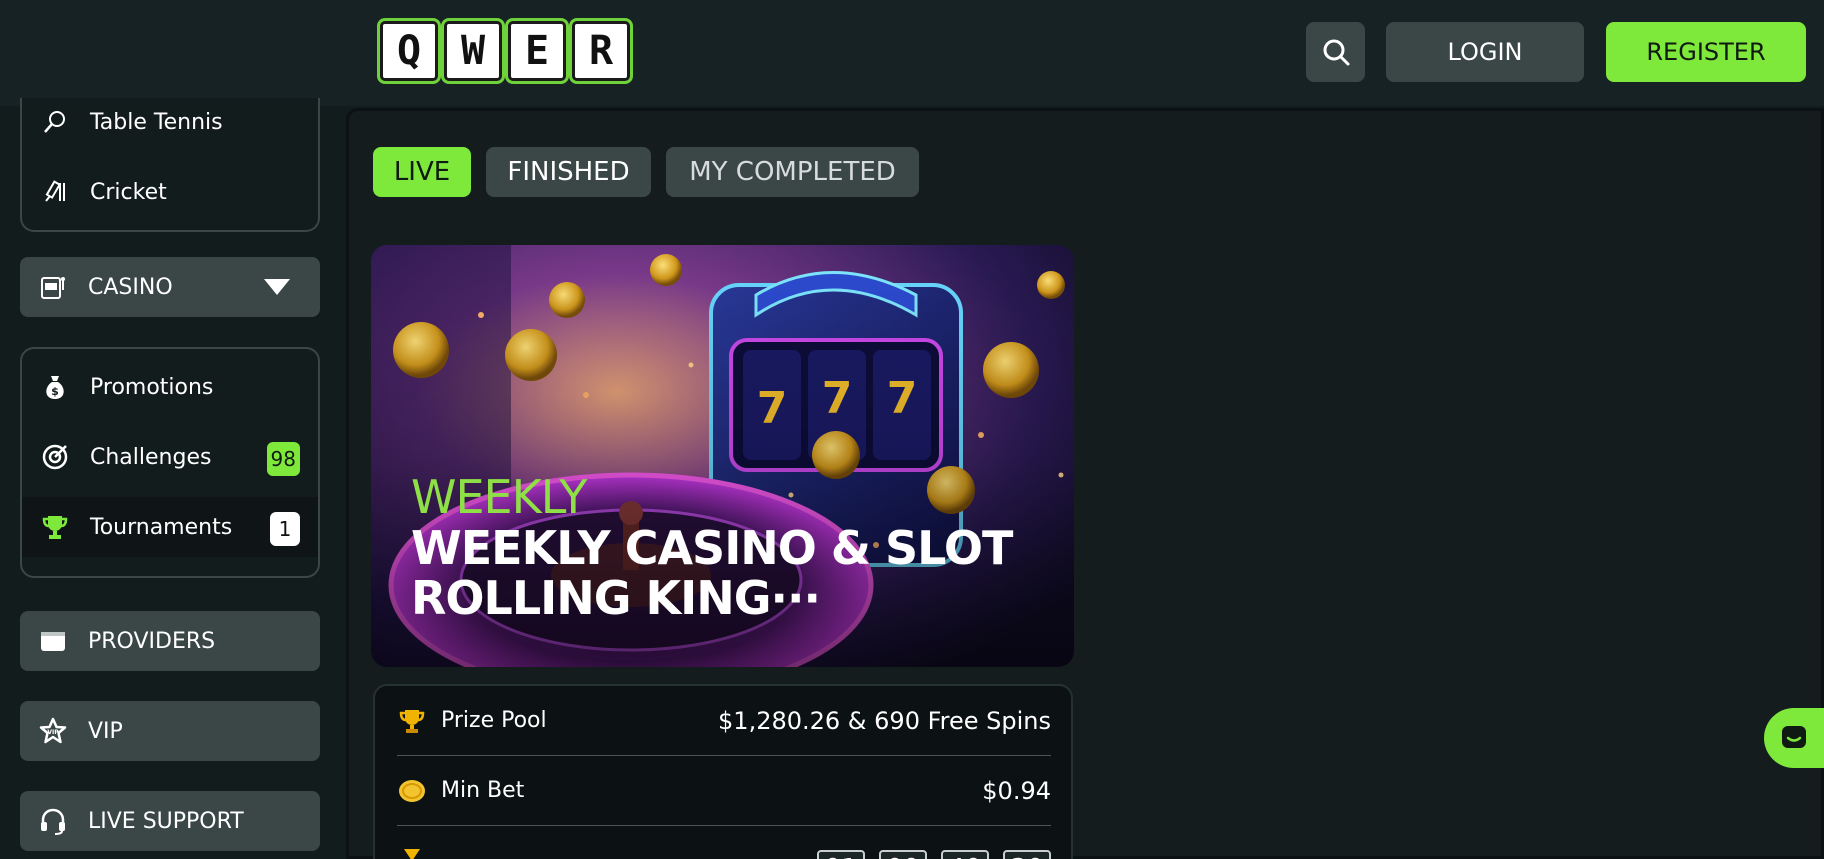 The height and width of the screenshot is (859, 1824). Describe the element at coordinates (152, 641) in the screenshot. I see `providers-label: PROVIDERS` at that location.